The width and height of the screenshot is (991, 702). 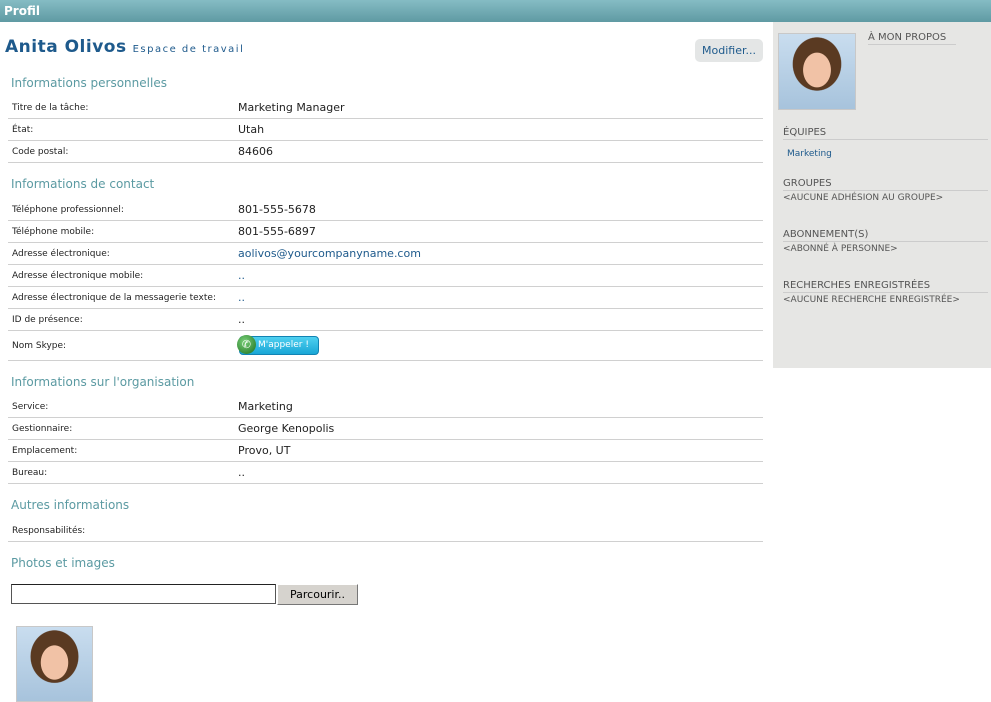 I want to click on saved-searches-value: <AUCUNE RECHERCHE ENREGISTRÉE>, so click(x=871, y=300).